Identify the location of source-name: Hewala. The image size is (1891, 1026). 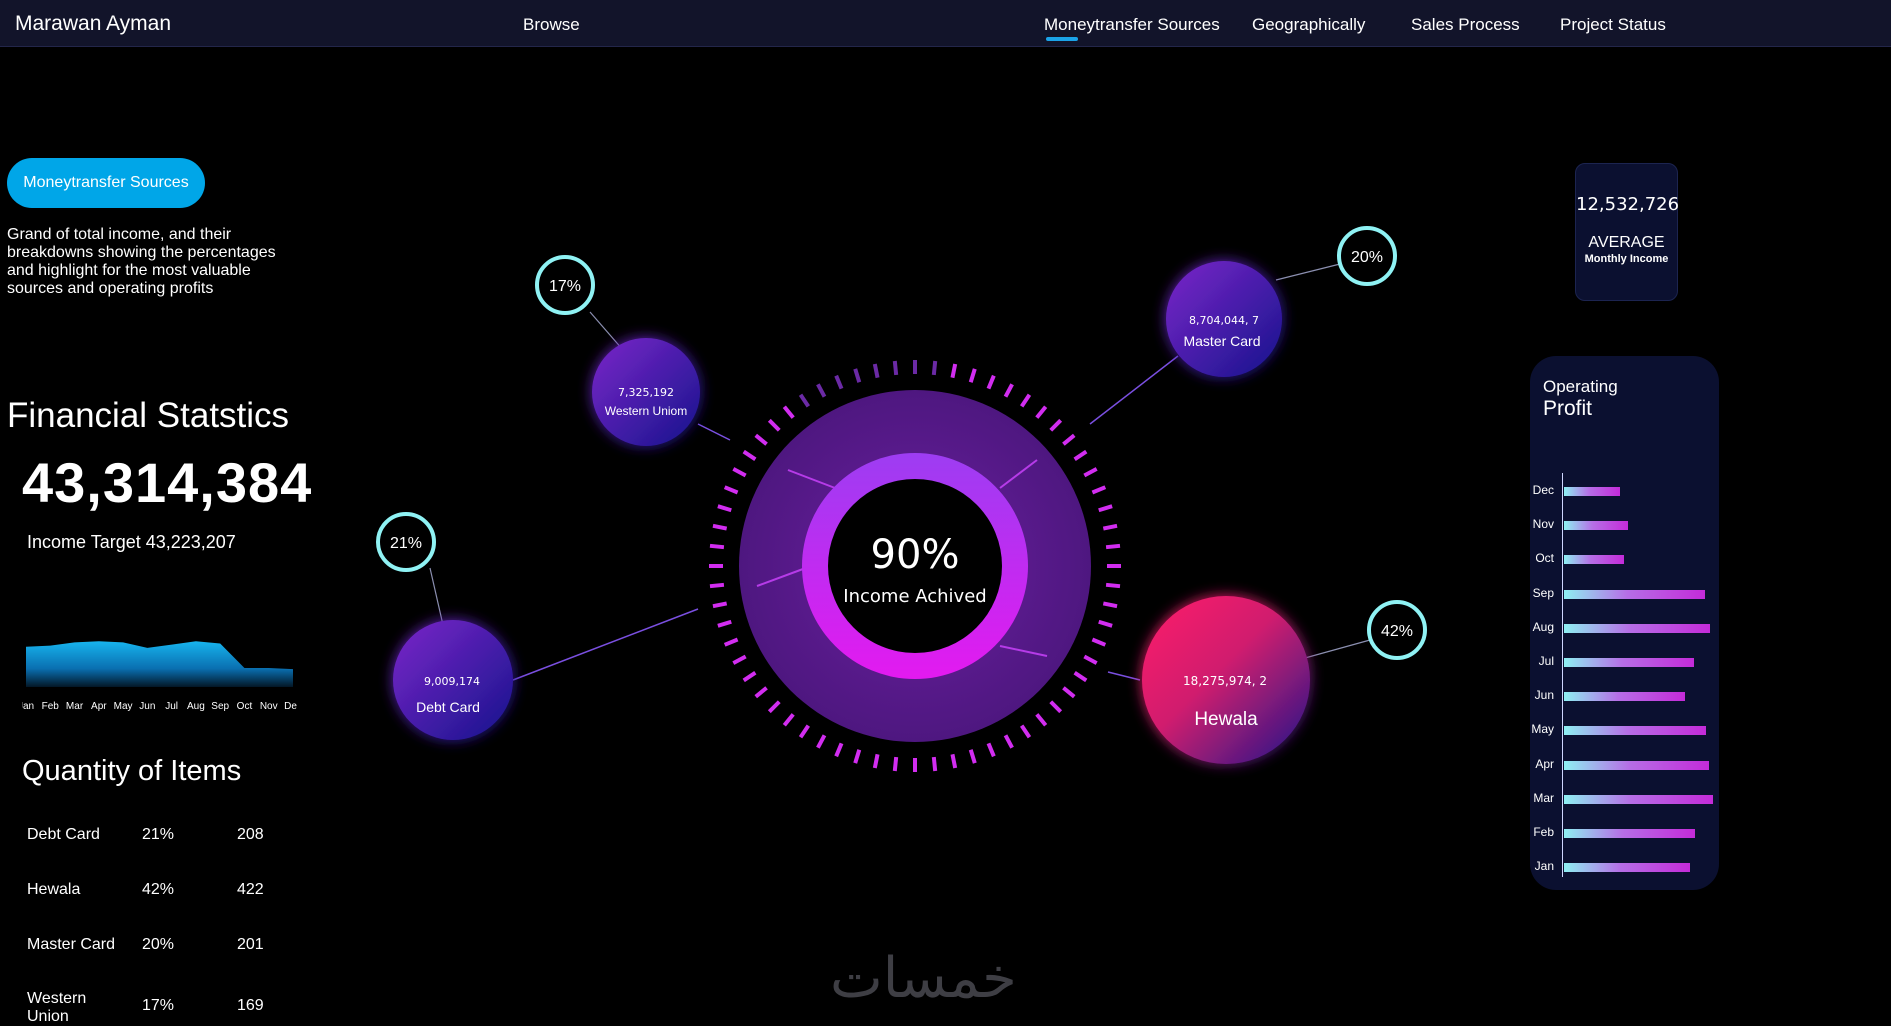
(54, 889).